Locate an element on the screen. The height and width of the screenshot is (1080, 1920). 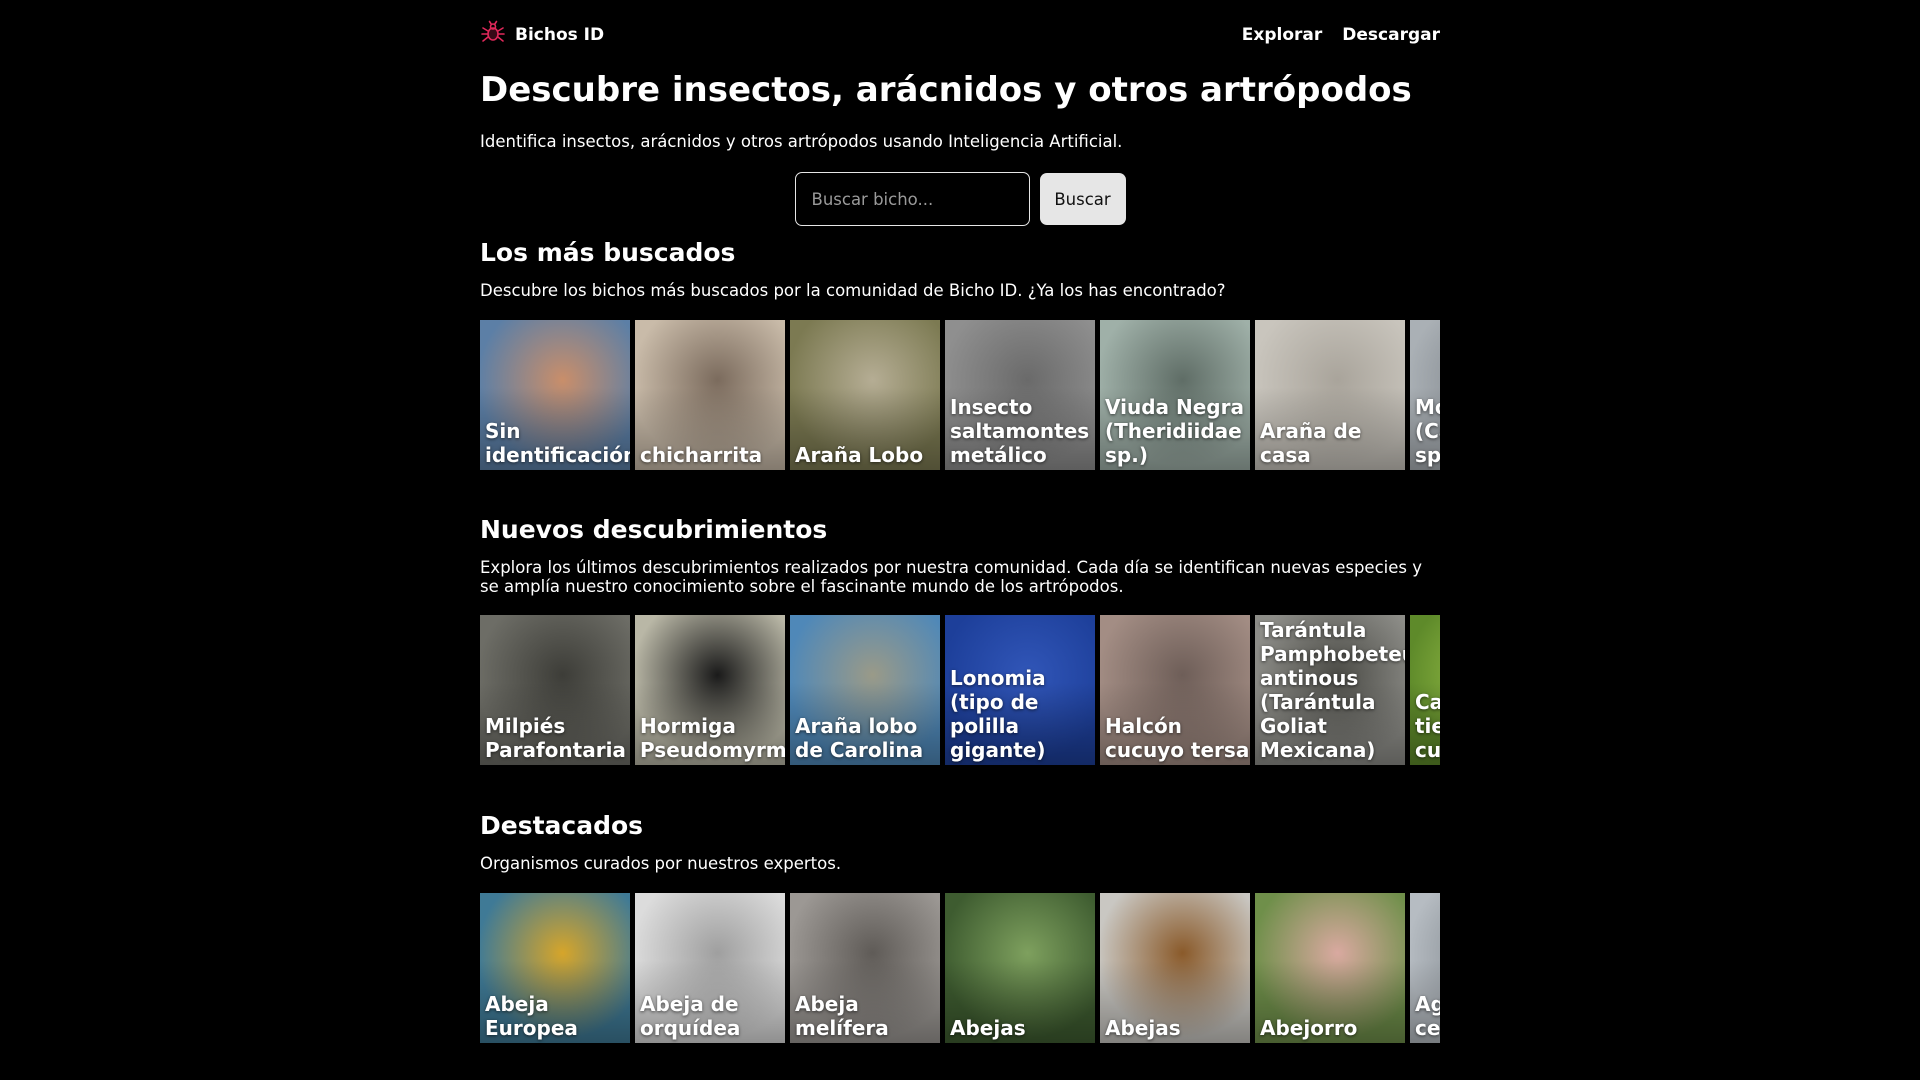
bug-logo-icon is located at coordinates (493, 35).